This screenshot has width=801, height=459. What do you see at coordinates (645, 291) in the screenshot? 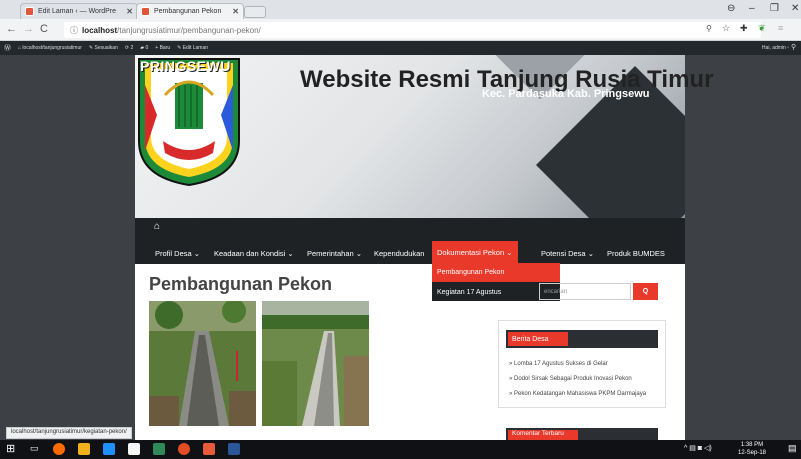
I see `search-button: Q` at bounding box center [645, 291].